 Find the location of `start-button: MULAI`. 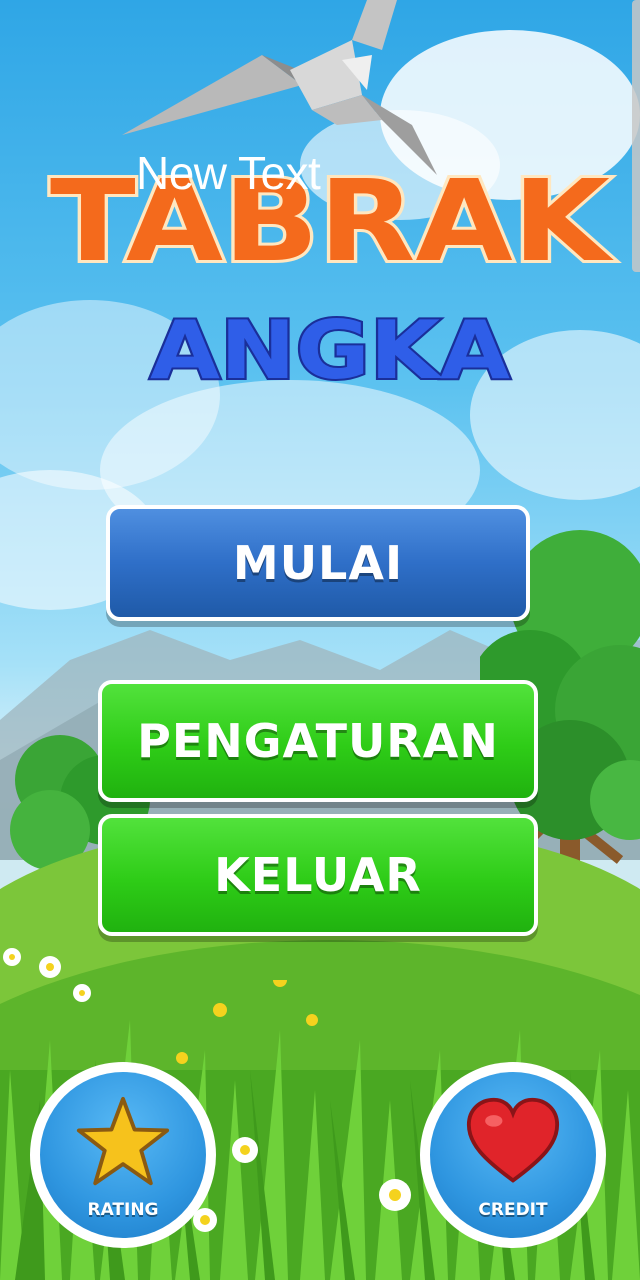

start-button: MULAI is located at coordinates (318, 563).